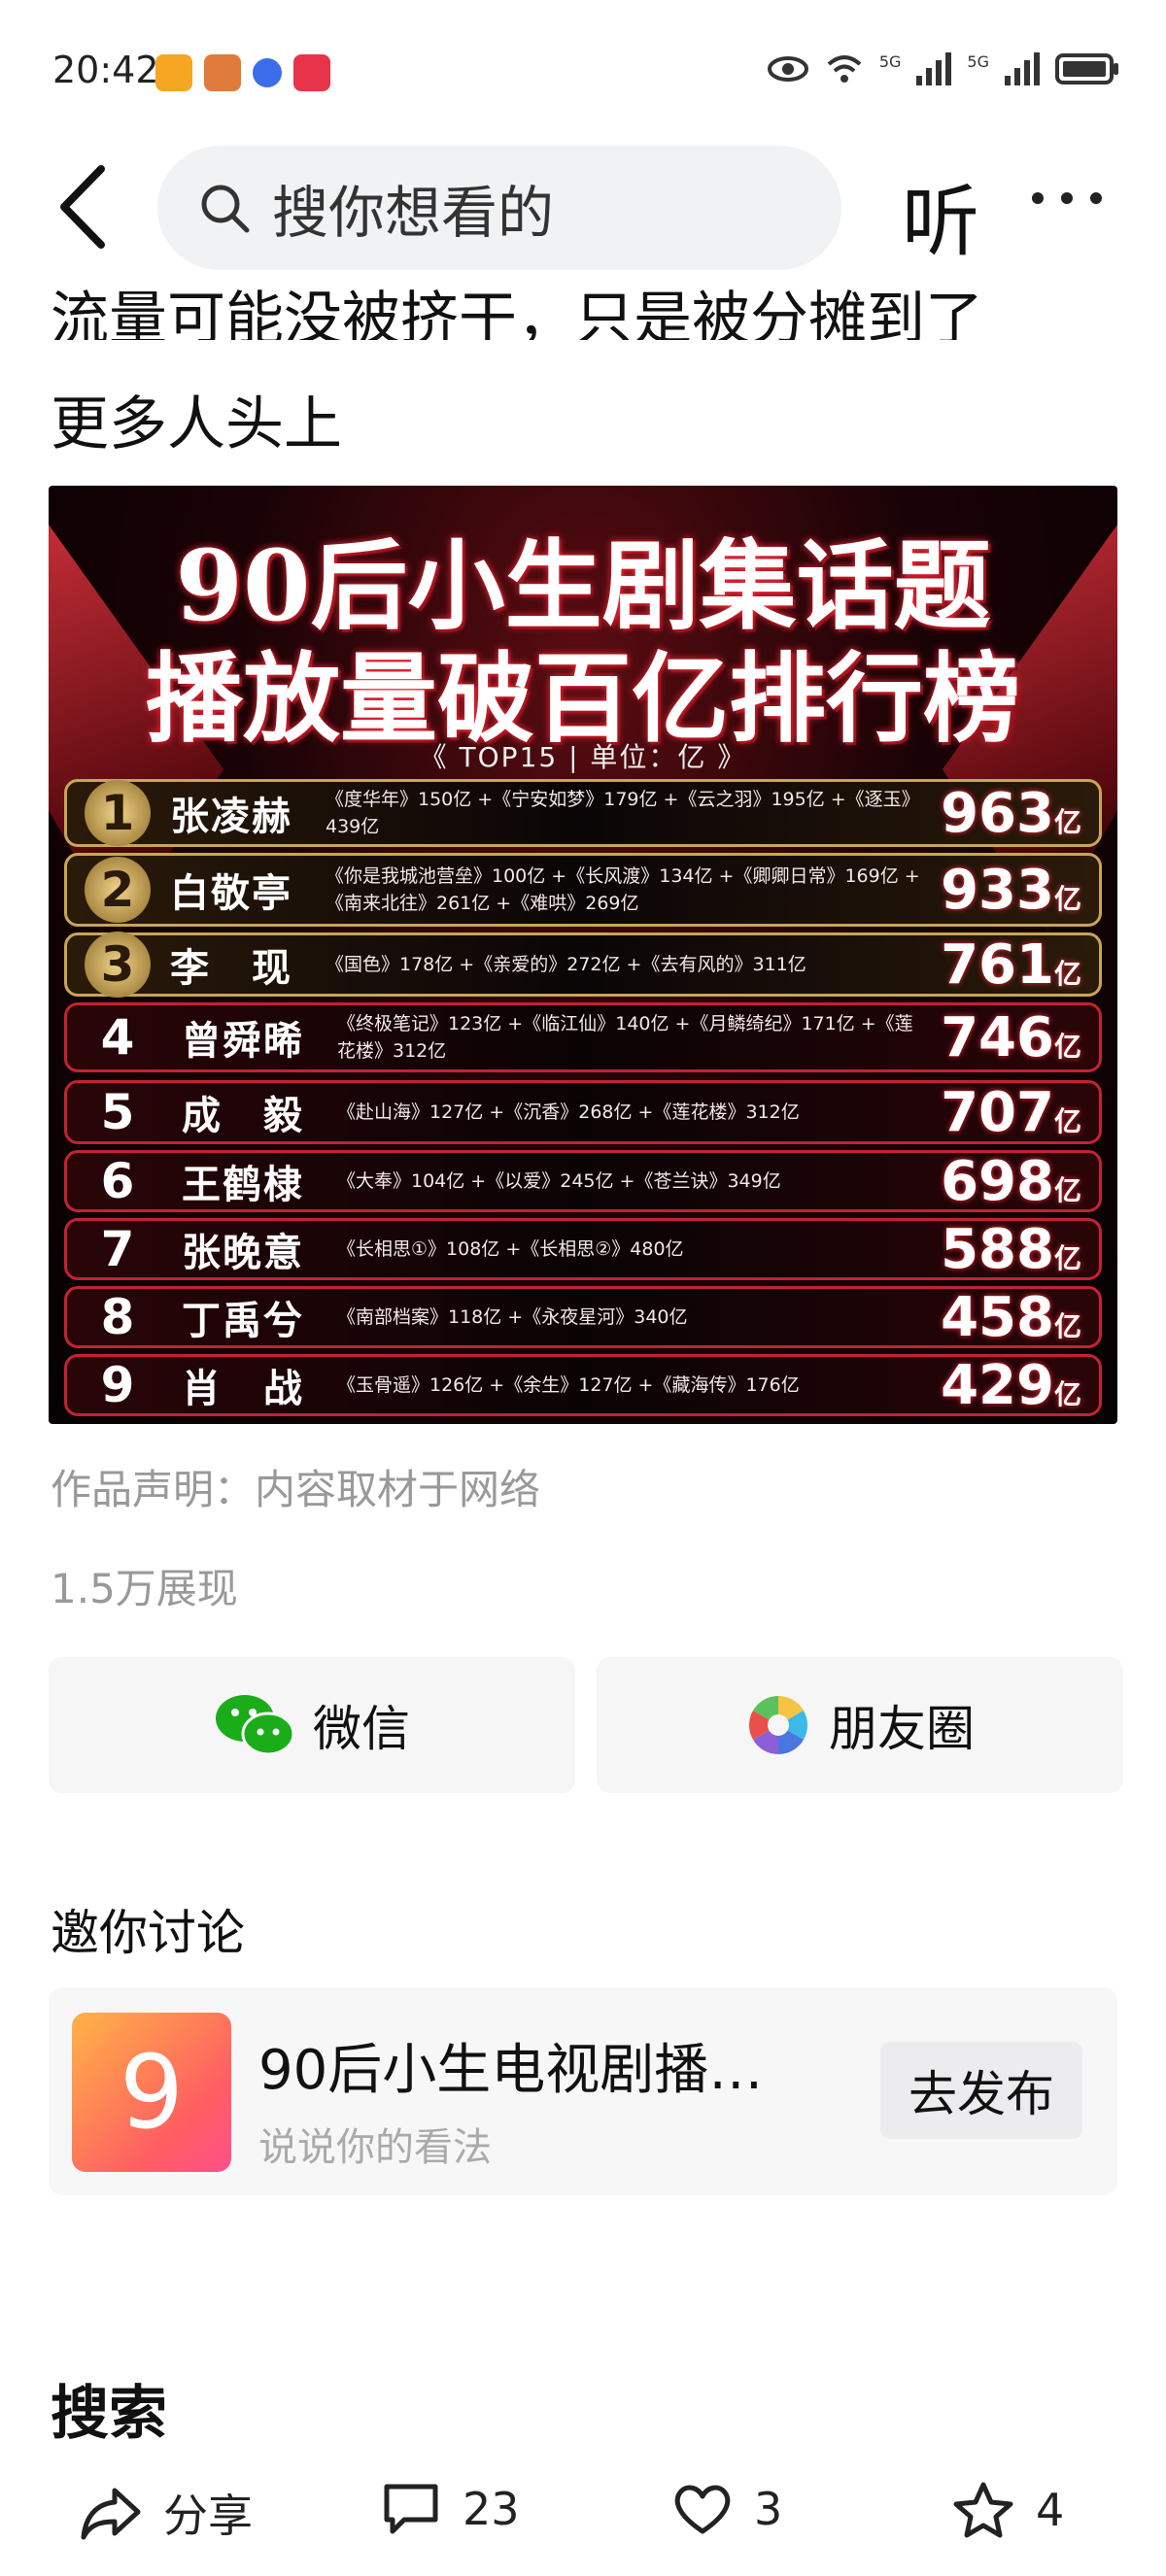 This screenshot has width=1166, height=2576. Describe the element at coordinates (568, 1385) in the screenshot. I see `drama-list: 《玉骨遥》126亿 +《余生》127亿 +《藏海传》176亿` at that location.